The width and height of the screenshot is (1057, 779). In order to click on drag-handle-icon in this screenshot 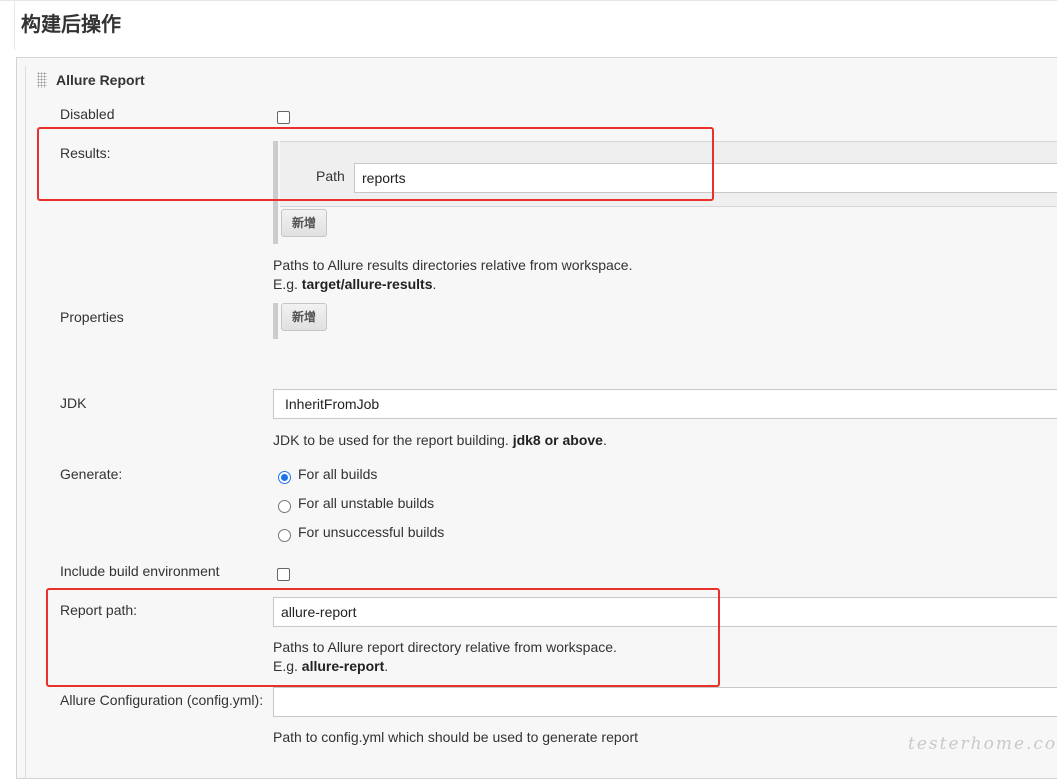, I will do `click(42, 80)`.